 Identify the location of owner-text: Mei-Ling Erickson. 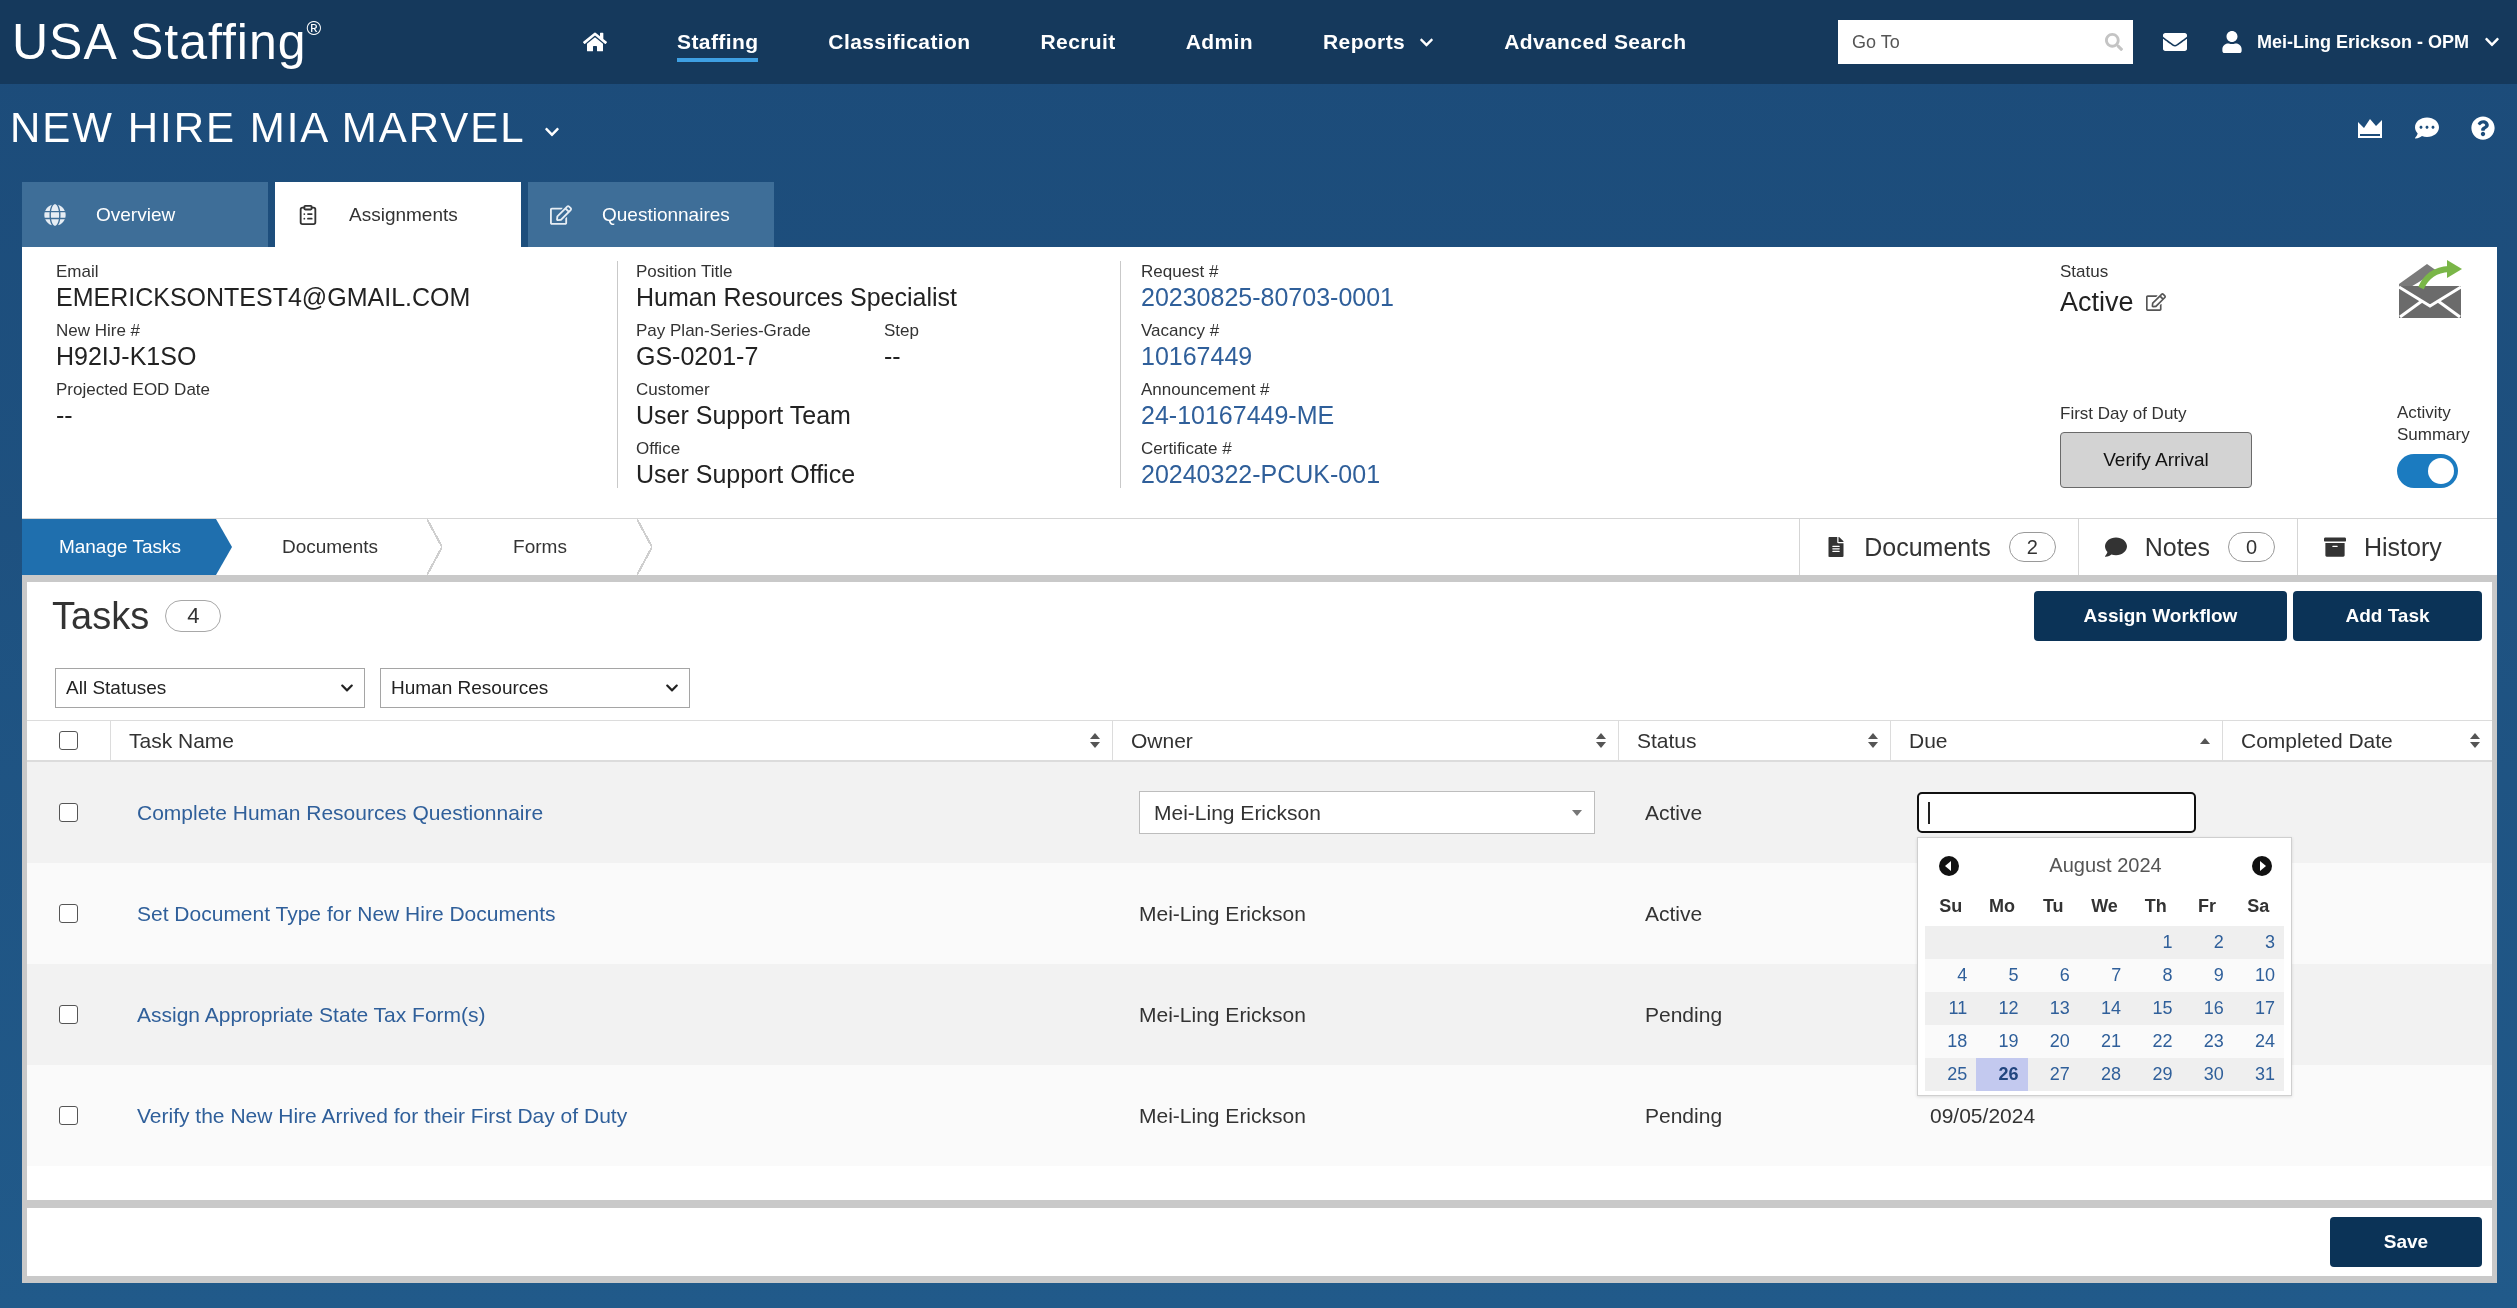
(1222, 913).